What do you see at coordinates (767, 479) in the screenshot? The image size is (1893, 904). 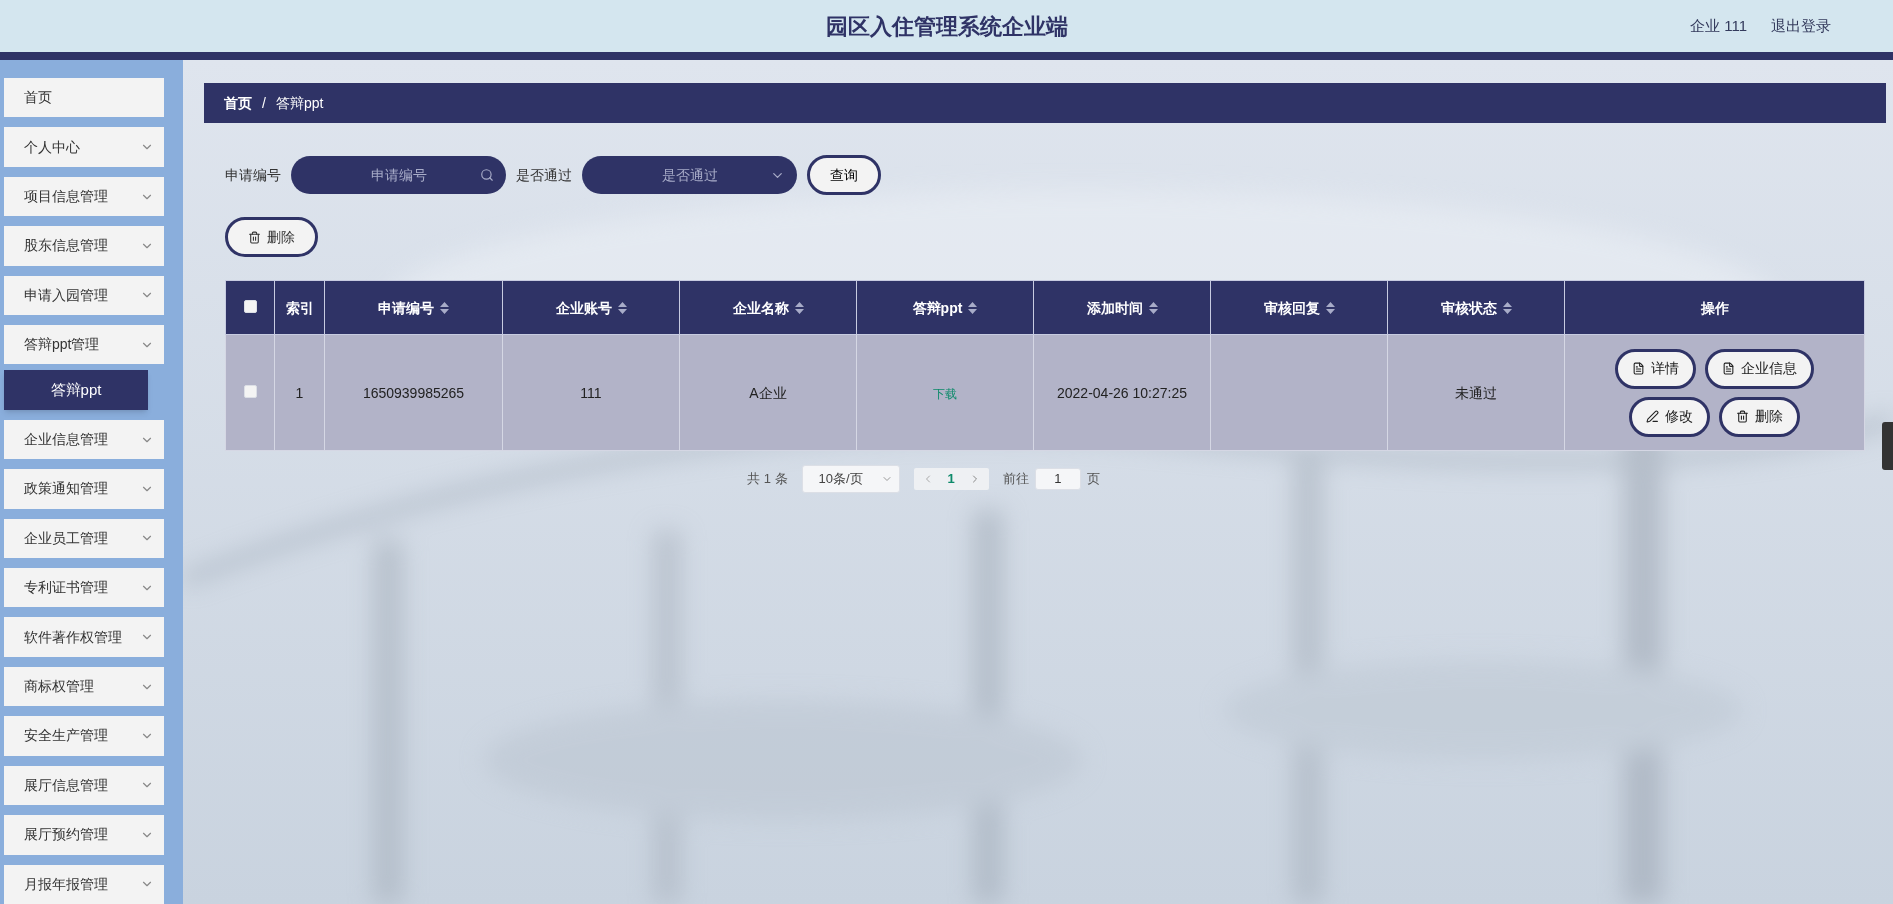 I see `total-count: 共 1 条` at bounding box center [767, 479].